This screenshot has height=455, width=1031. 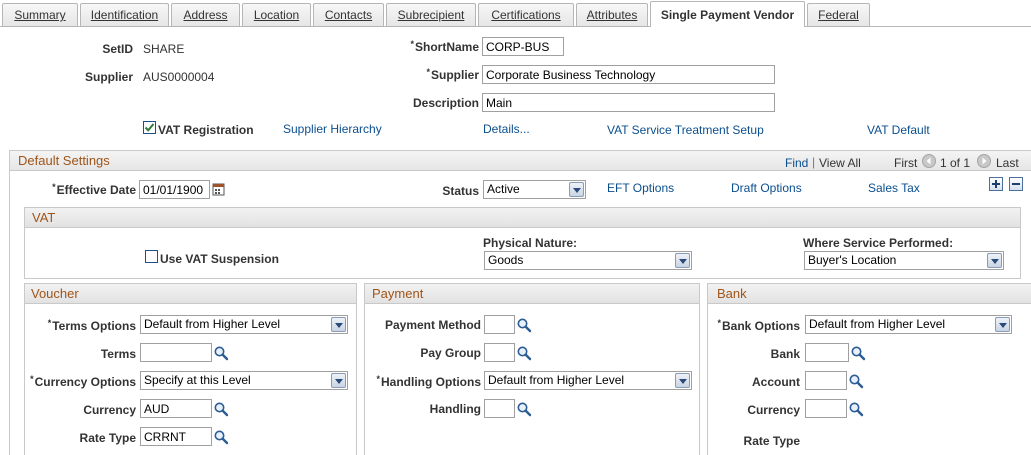 I want to click on physical-nature-value: Goods, so click(x=506, y=260).